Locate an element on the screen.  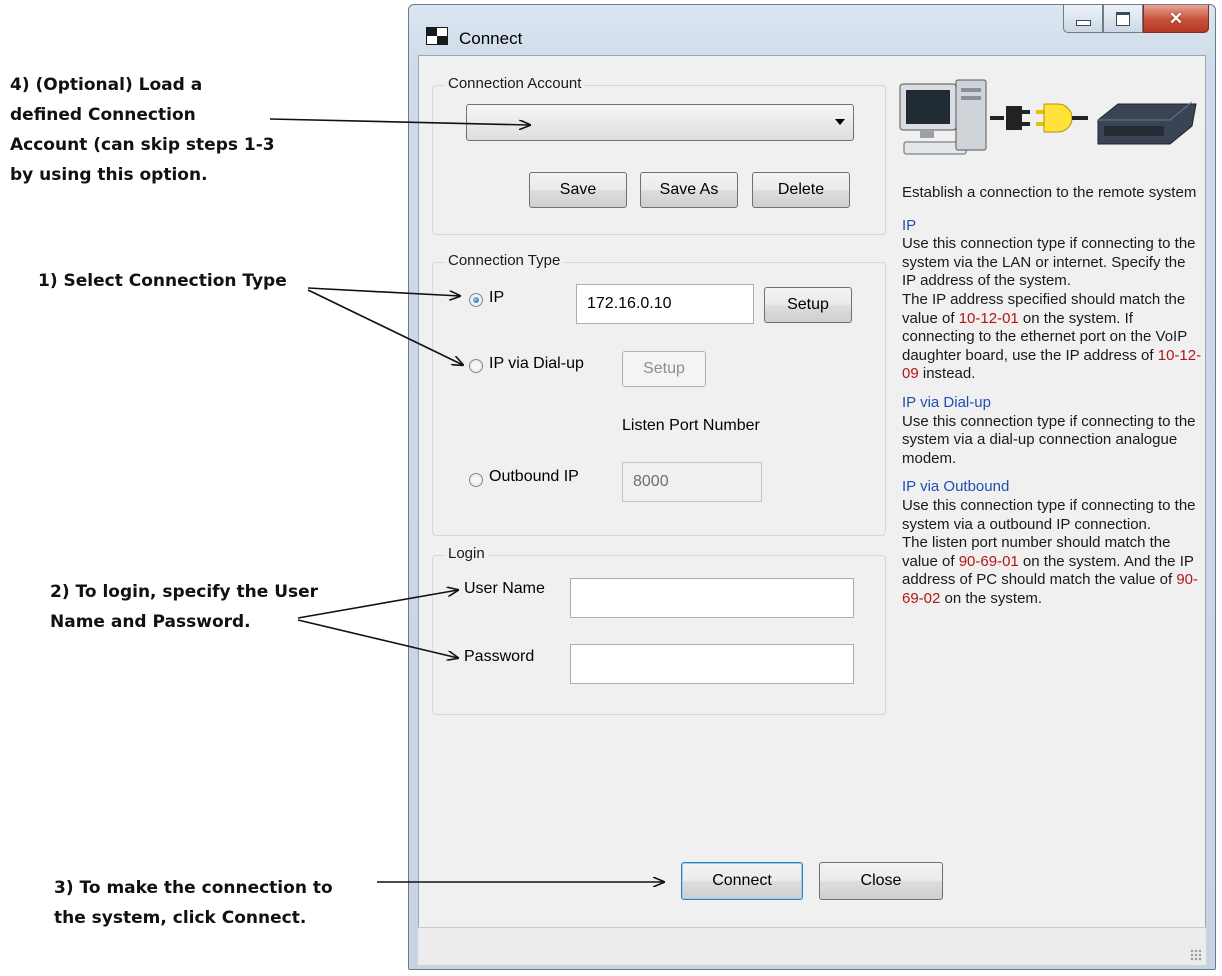
delete-button: Delete is located at coordinates (801, 190).